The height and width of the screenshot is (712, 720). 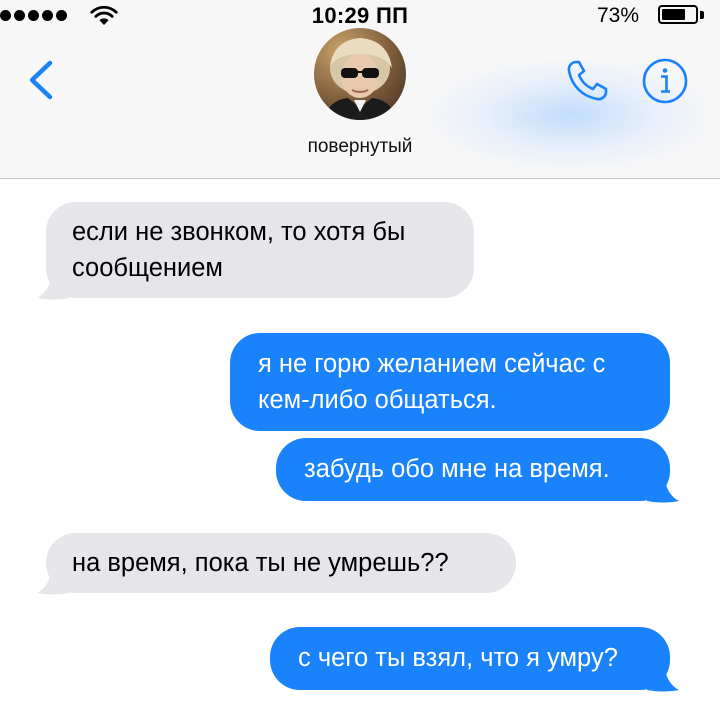 I want to click on wifi-icon, so click(x=104, y=15).